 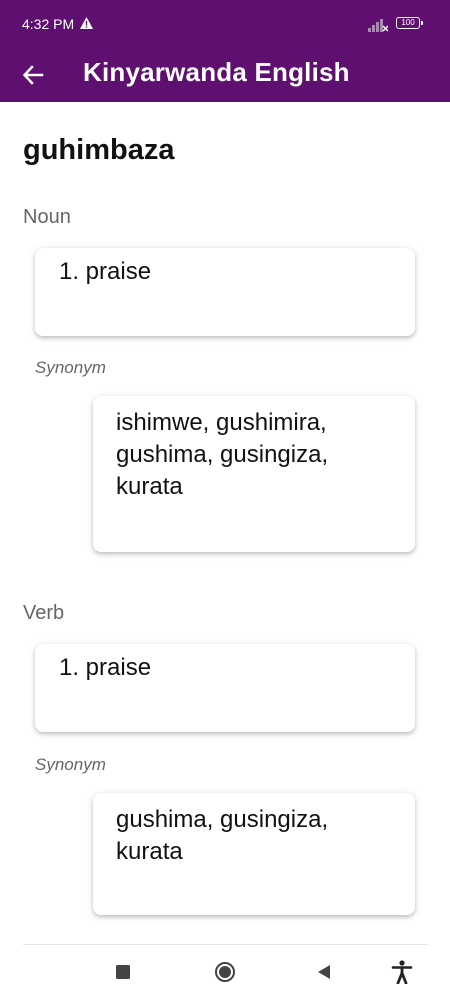 I want to click on status-time: 4:32 PM, so click(x=48, y=24).